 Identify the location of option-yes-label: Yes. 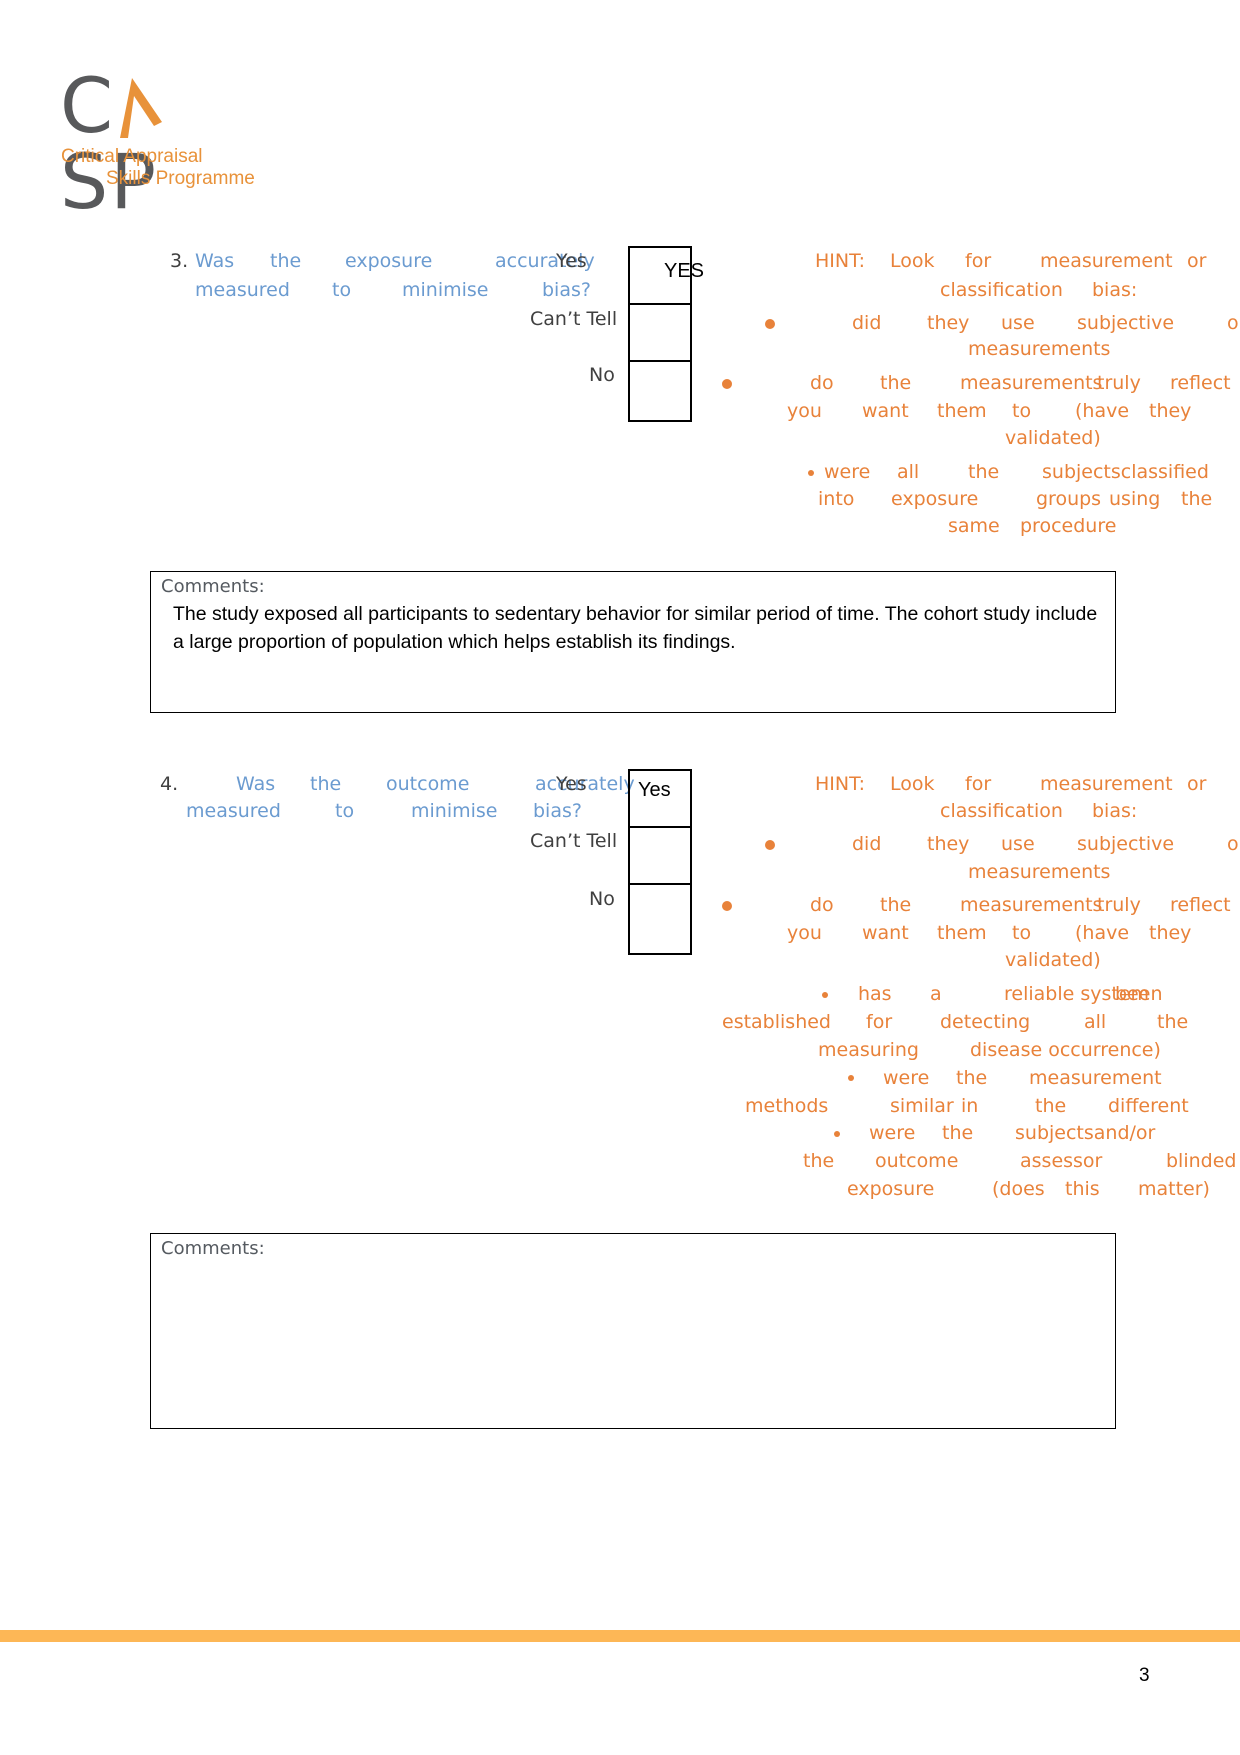
(571, 784).